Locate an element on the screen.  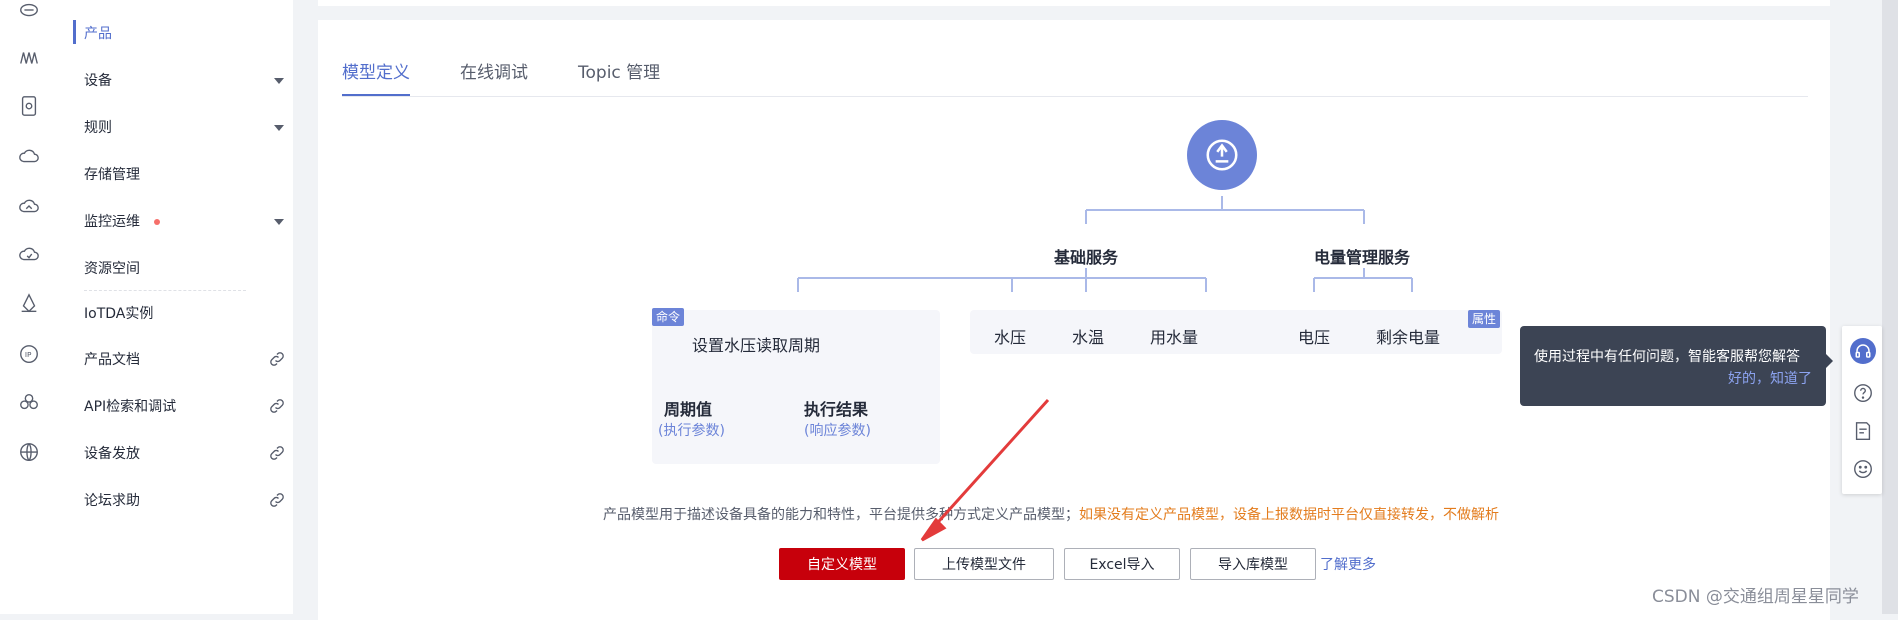
param-period-value-sub: (执行参数) is located at coordinates (691, 431).